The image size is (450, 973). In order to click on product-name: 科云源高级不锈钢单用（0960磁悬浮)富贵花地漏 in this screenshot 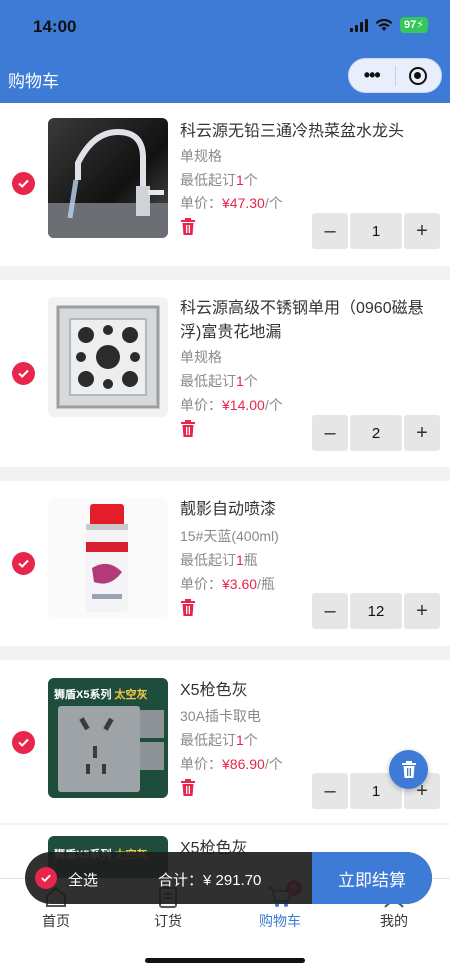, I will do `click(302, 320)`.